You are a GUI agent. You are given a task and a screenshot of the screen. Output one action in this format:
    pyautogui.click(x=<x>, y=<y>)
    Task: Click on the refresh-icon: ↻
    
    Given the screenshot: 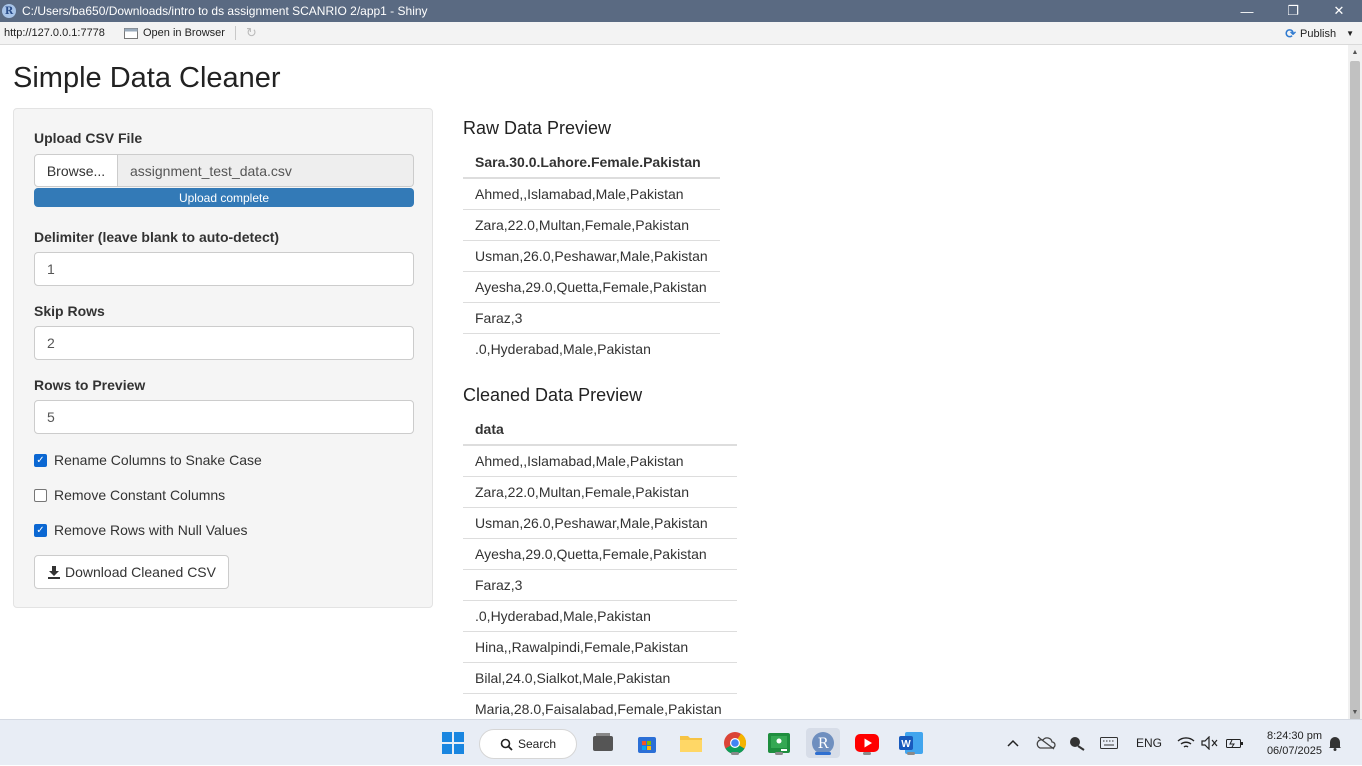 What is the action you would take?
    pyautogui.click(x=251, y=33)
    